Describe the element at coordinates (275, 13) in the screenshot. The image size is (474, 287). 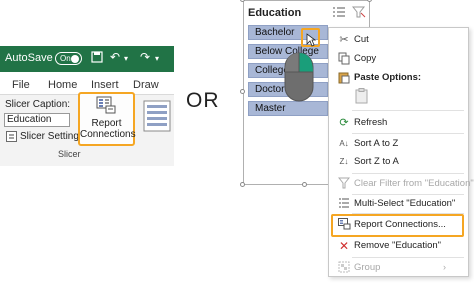
I see `slicer-title: Education` at that location.